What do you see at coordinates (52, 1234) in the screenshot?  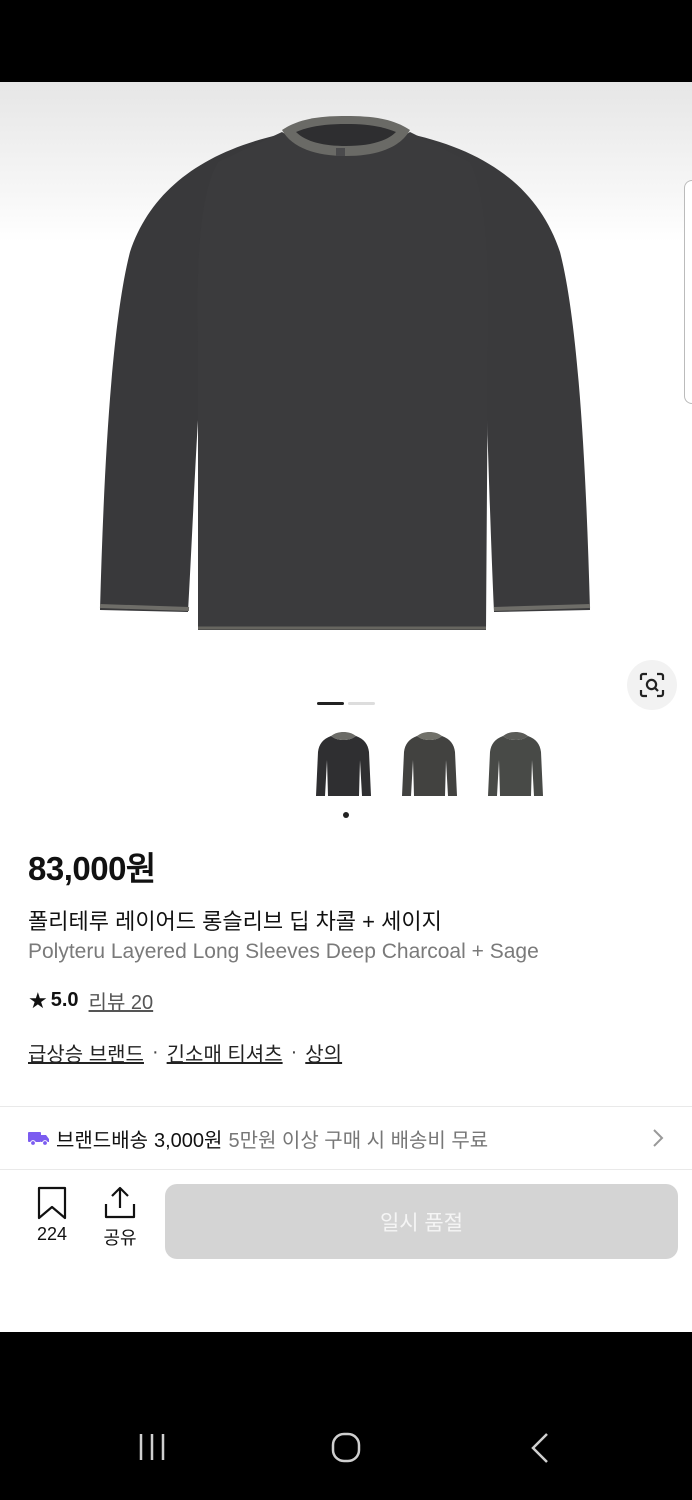 I see `bookmark-count: 224` at bounding box center [52, 1234].